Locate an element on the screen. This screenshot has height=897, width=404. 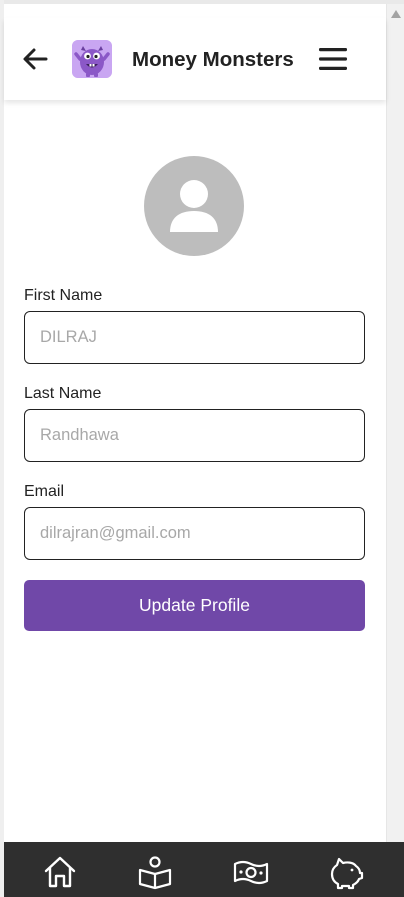
email-input is located at coordinates (194, 533).